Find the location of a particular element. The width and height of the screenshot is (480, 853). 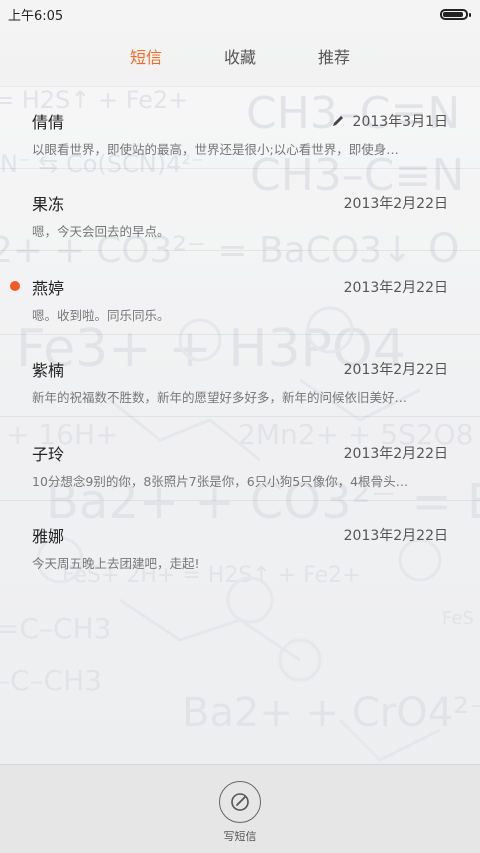

draft-pencil-icon is located at coordinates (337, 121).